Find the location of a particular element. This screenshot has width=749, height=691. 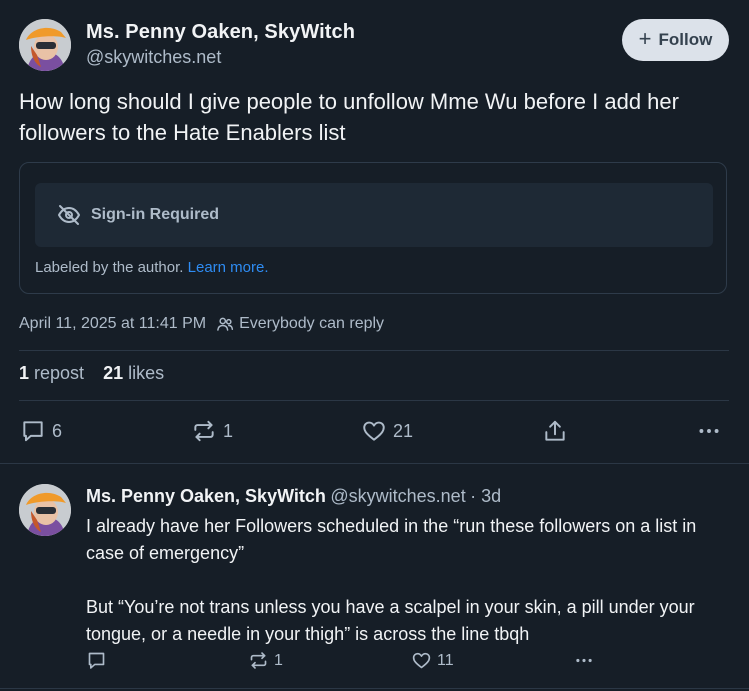

reply-author-handle: @skywitches.net is located at coordinates (397, 496).